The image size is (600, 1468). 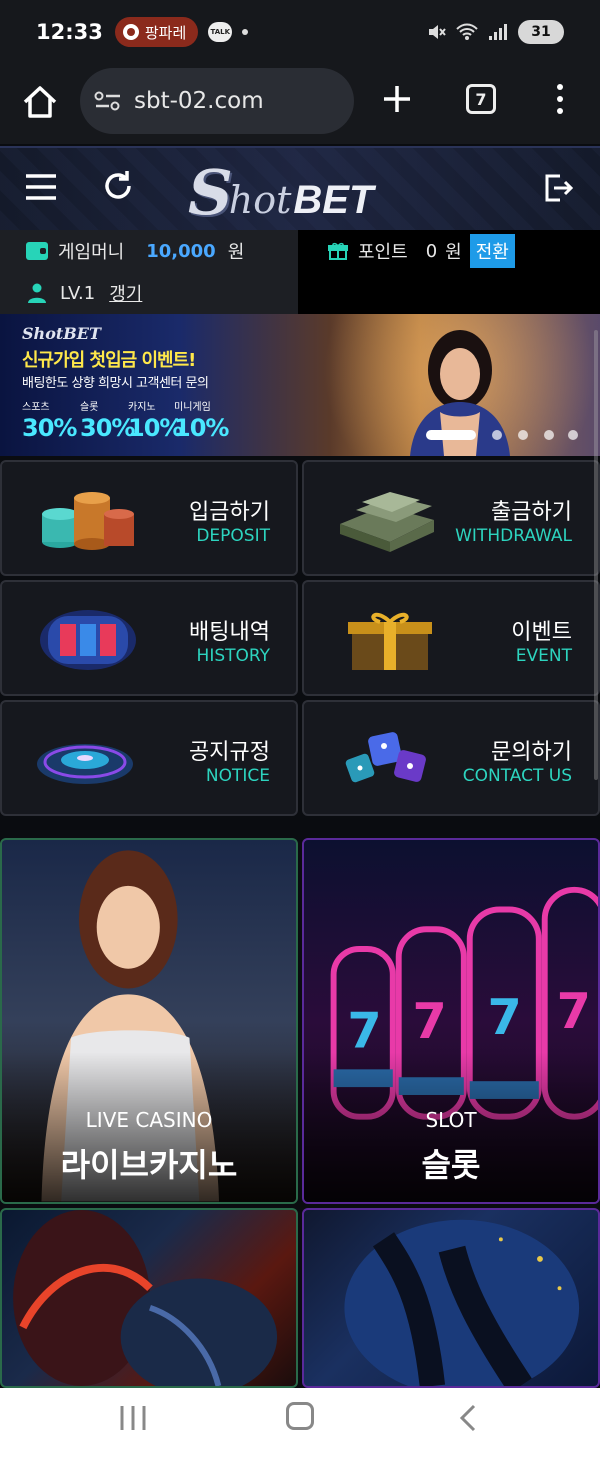 What do you see at coordinates (233, 536) in the screenshot?
I see `menu-label-en: DEPOSIT` at bounding box center [233, 536].